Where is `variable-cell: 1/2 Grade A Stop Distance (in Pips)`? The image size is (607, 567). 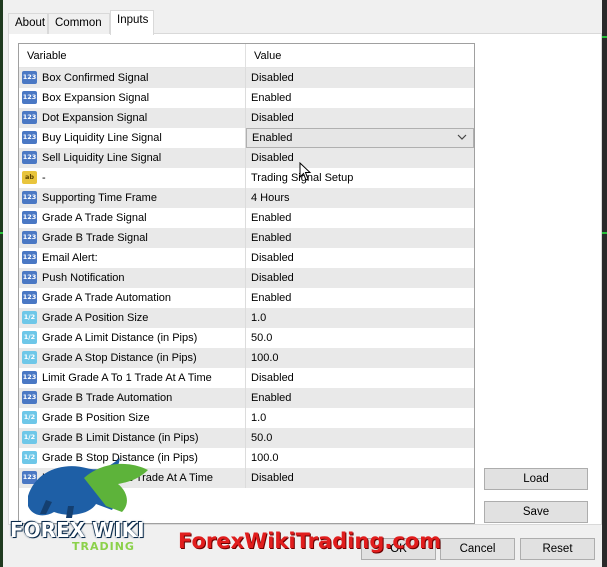
variable-cell: 1/2 Grade A Stop Distance (in Pips) is located at coordinates (132, 358).